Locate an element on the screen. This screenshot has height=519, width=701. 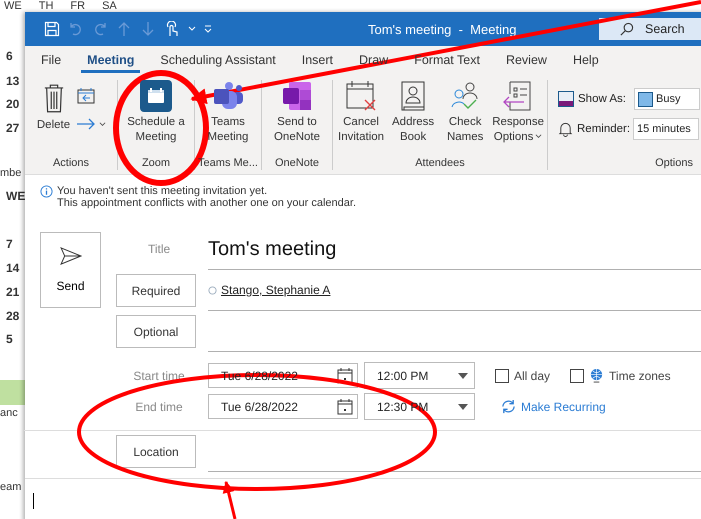
group-label: Options is located at coordinates (674, 163).